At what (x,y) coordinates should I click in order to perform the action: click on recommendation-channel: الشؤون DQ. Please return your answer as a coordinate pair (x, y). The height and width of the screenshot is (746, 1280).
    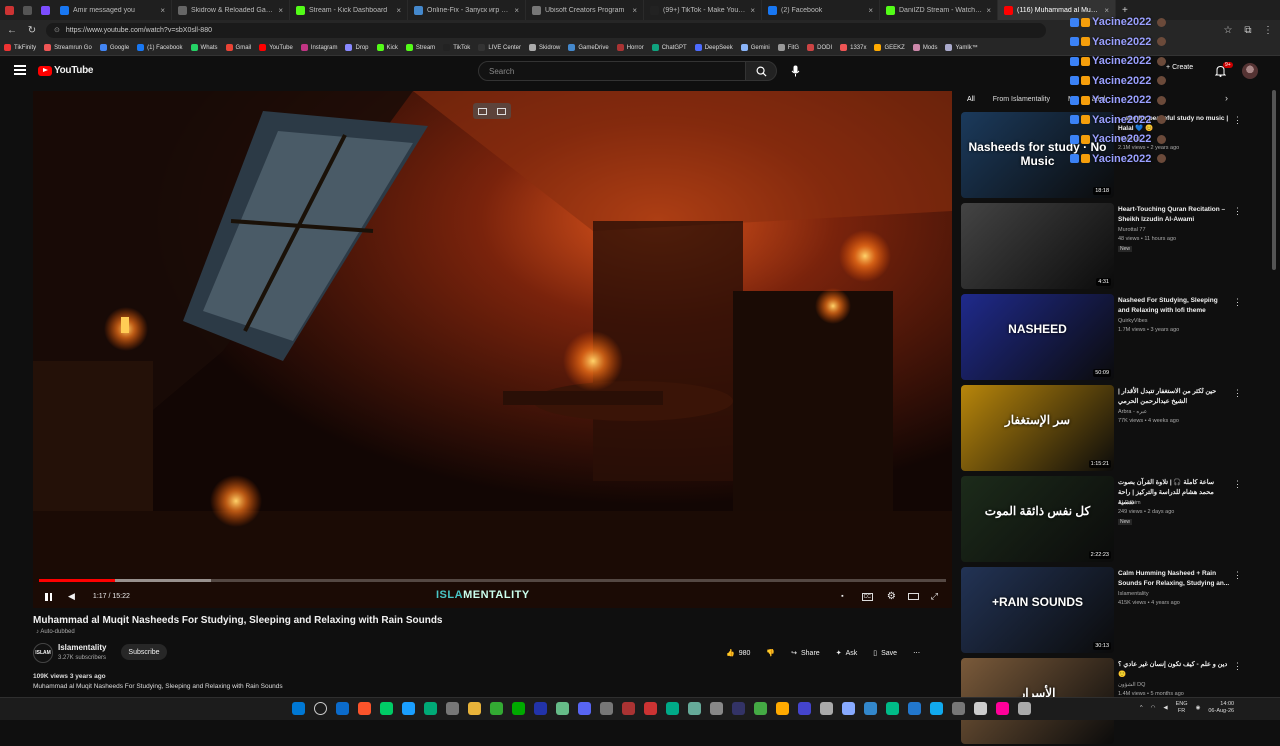
    Looking at the image, I should click on (1131, 685).